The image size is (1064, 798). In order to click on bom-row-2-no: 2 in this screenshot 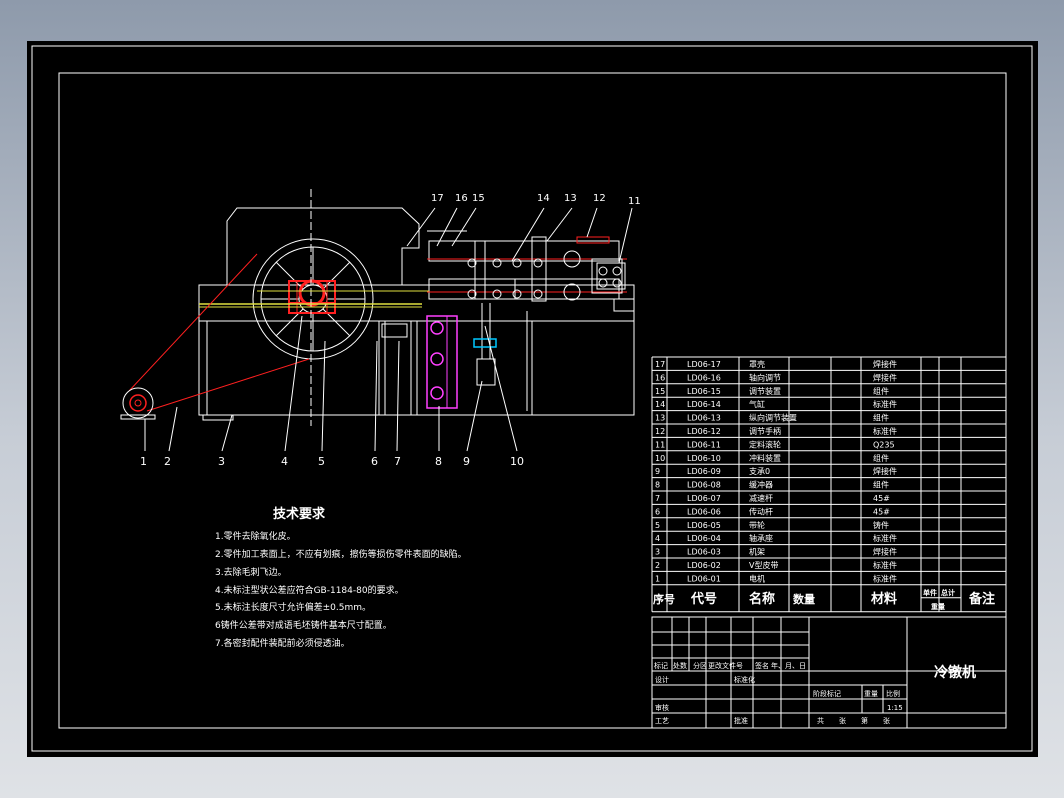, I will do `click(657, 565)`.